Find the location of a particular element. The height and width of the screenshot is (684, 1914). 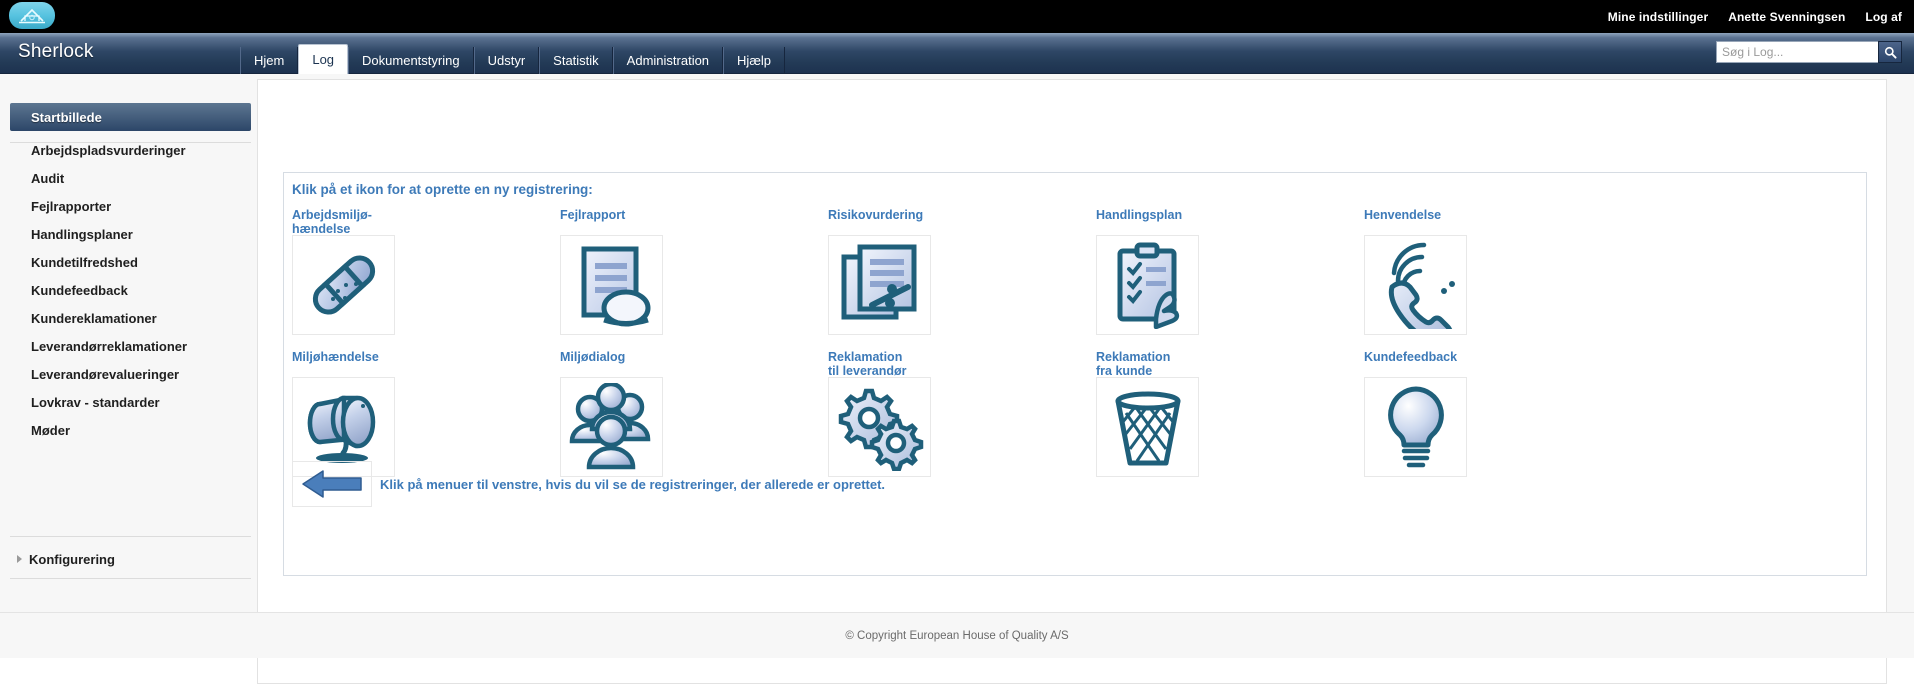

sidebar-item-leverandoerevalueringer: Leverandørevalueringer is located at coordinates (128, 374).